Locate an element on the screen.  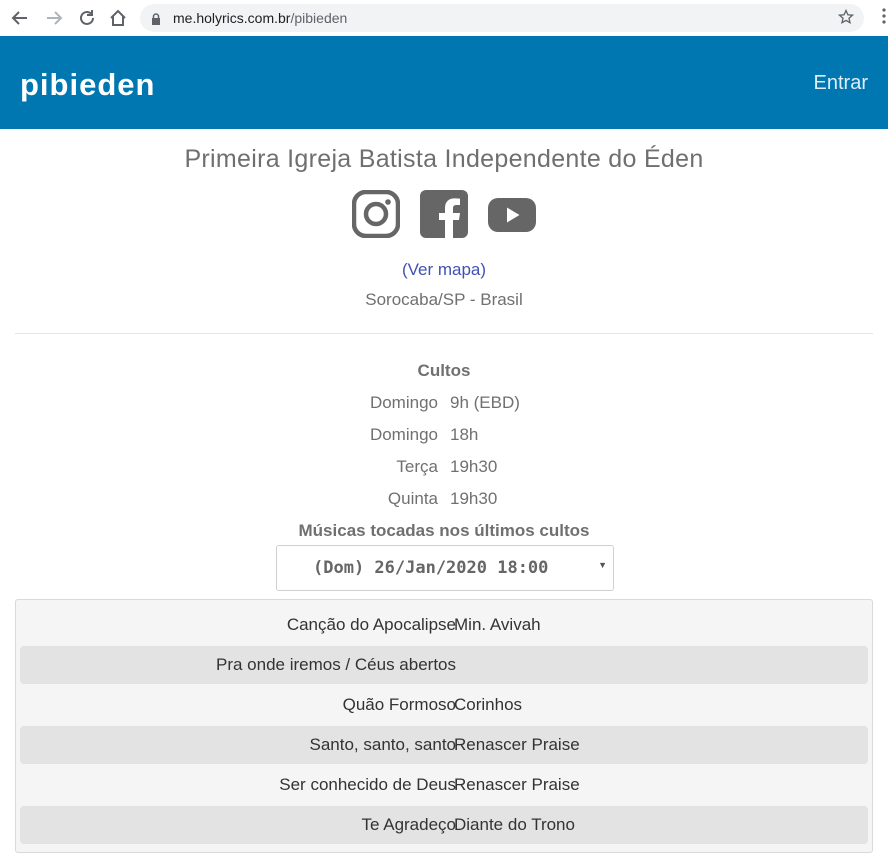
songs-title: Músicas tocadas nos últimos cultos is located at coordinates (444, 530).